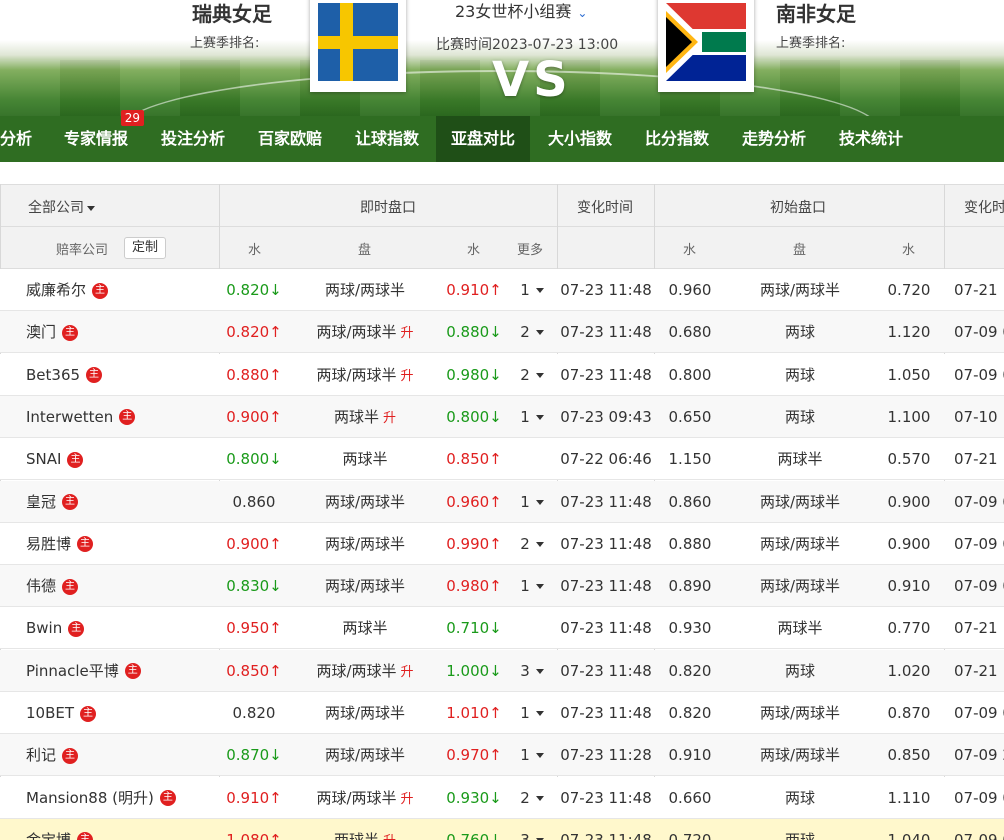 This screenshot has width=1004, height=840. What do you see at coordinates (816, 13) in the screenshot?
I see `away-team-name: 南非女足` at bounding box center [816, 13].